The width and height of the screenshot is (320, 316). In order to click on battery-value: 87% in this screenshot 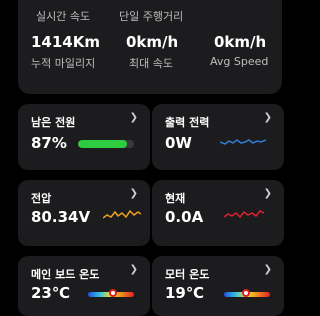, I will do `click(49, 143)`.